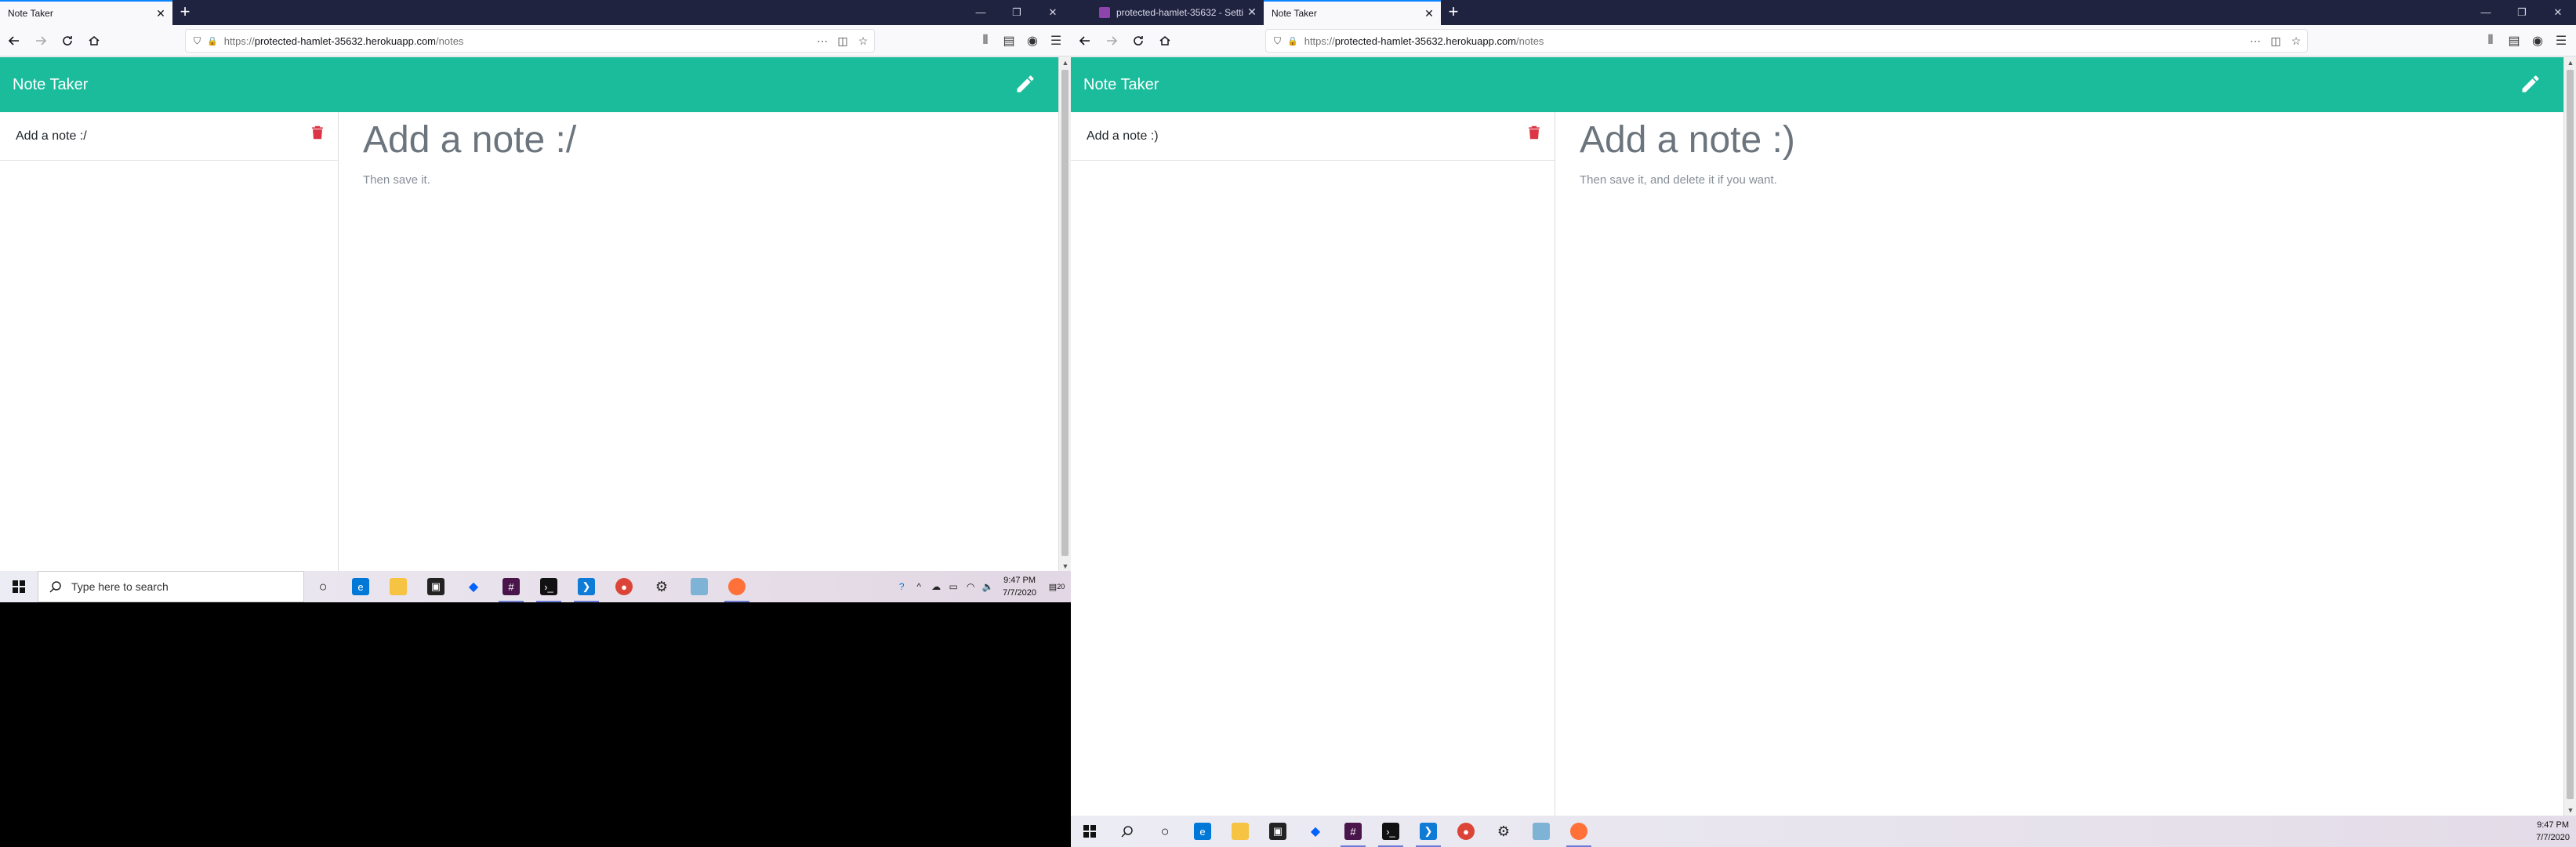 Image resolution: width=2576 pixels, height=847 pixels. I want to click on taskbar-search-box: Type here to search, so click(171, 586).